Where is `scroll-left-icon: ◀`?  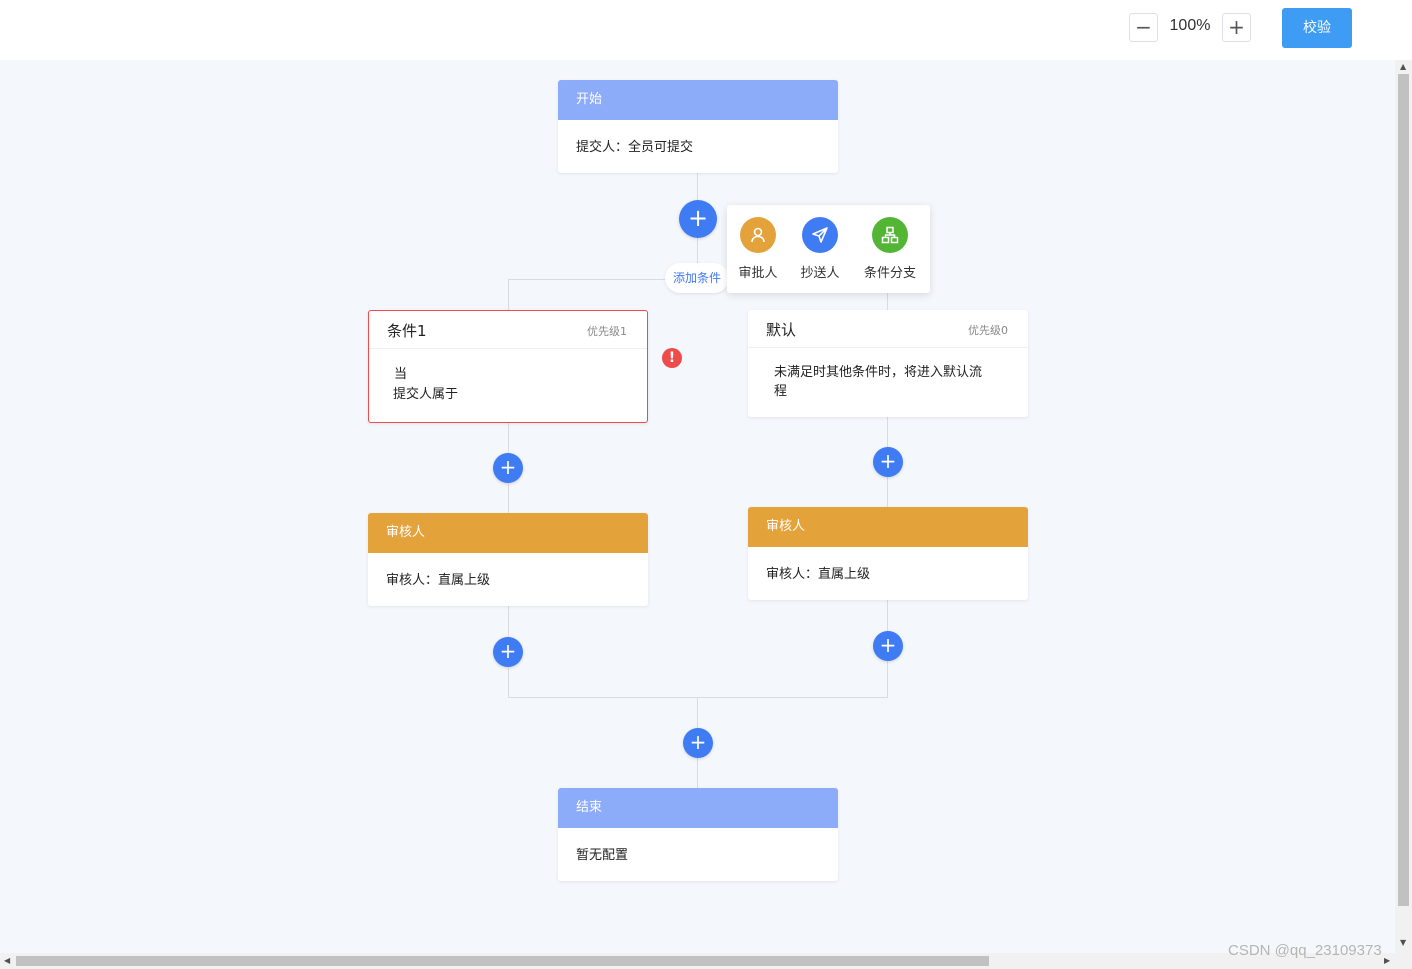
scroll-left-icon: ◀ is located at coordinates (7, 960).